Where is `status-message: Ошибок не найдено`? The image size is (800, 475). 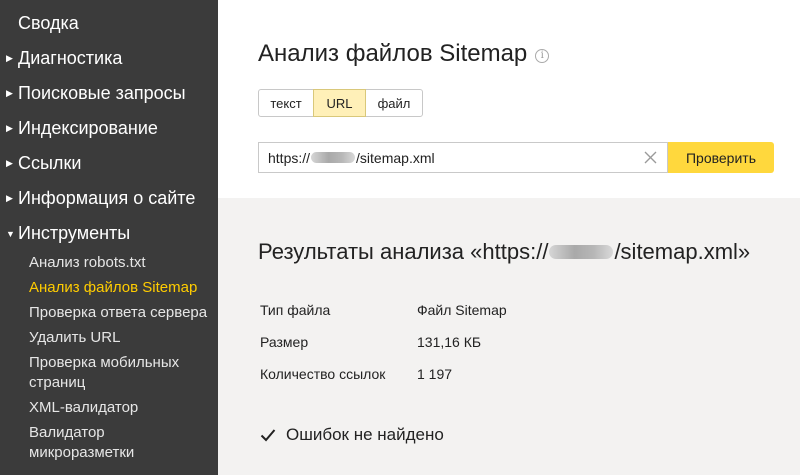 status-message: Ошибок не найдено is located at coordinates (352, 435).